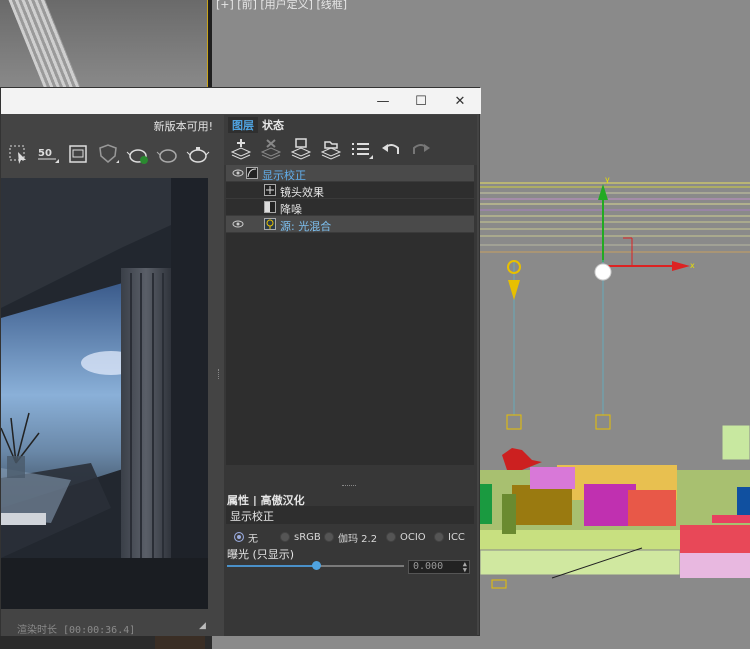 This screenshot has height=649, width=750. I want to click on minimize-icon: —, so click(383, 101).